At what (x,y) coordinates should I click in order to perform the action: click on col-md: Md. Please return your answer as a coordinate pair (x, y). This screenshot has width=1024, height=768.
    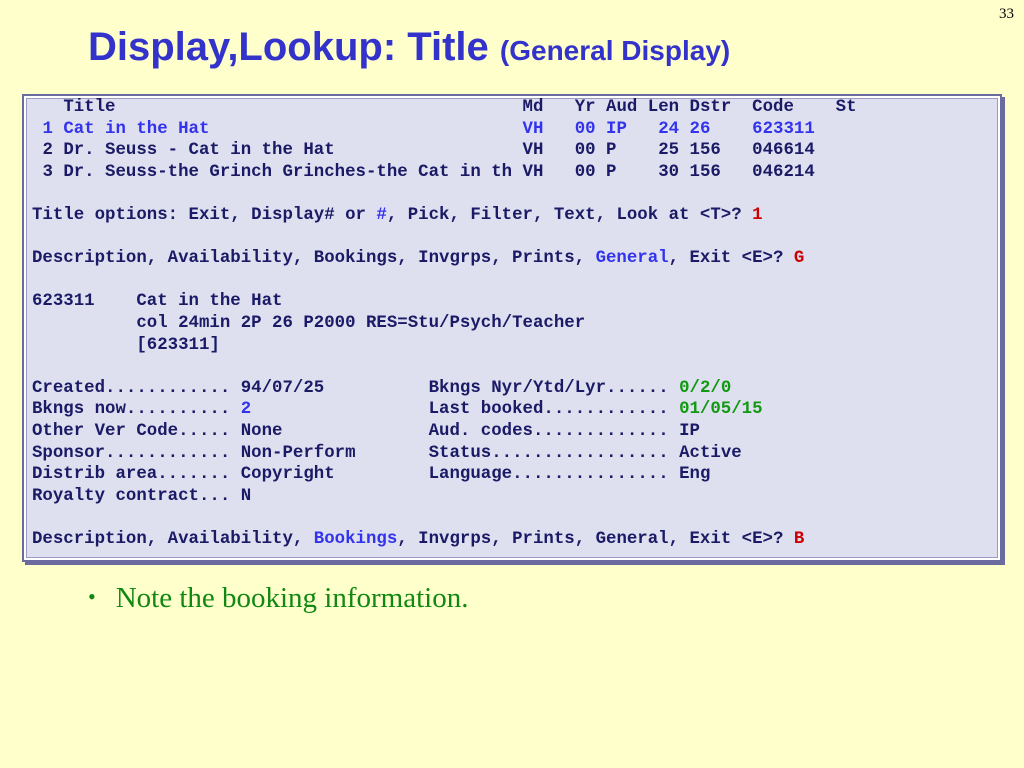
    Looking at the image, I should click on (533, 107).